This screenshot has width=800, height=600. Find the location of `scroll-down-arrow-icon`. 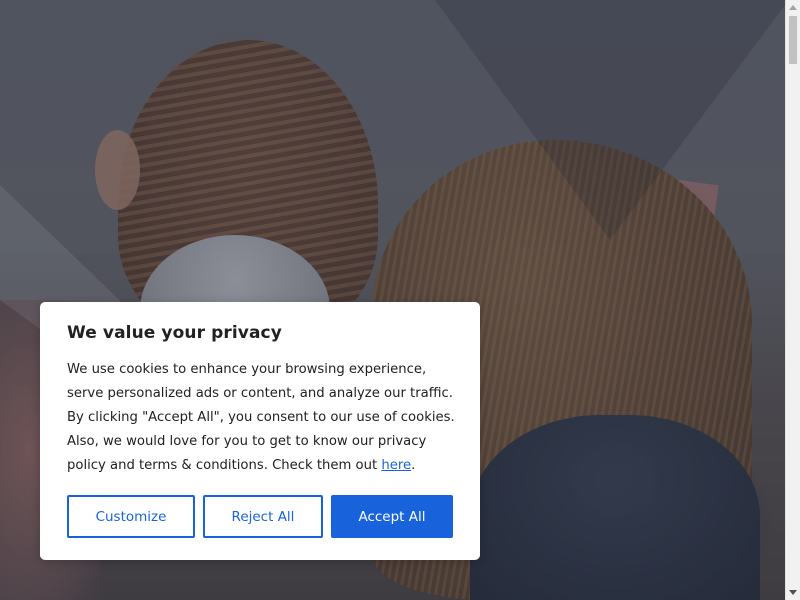

scroll-down-arrow-icon is located at coordinates (793, 592).